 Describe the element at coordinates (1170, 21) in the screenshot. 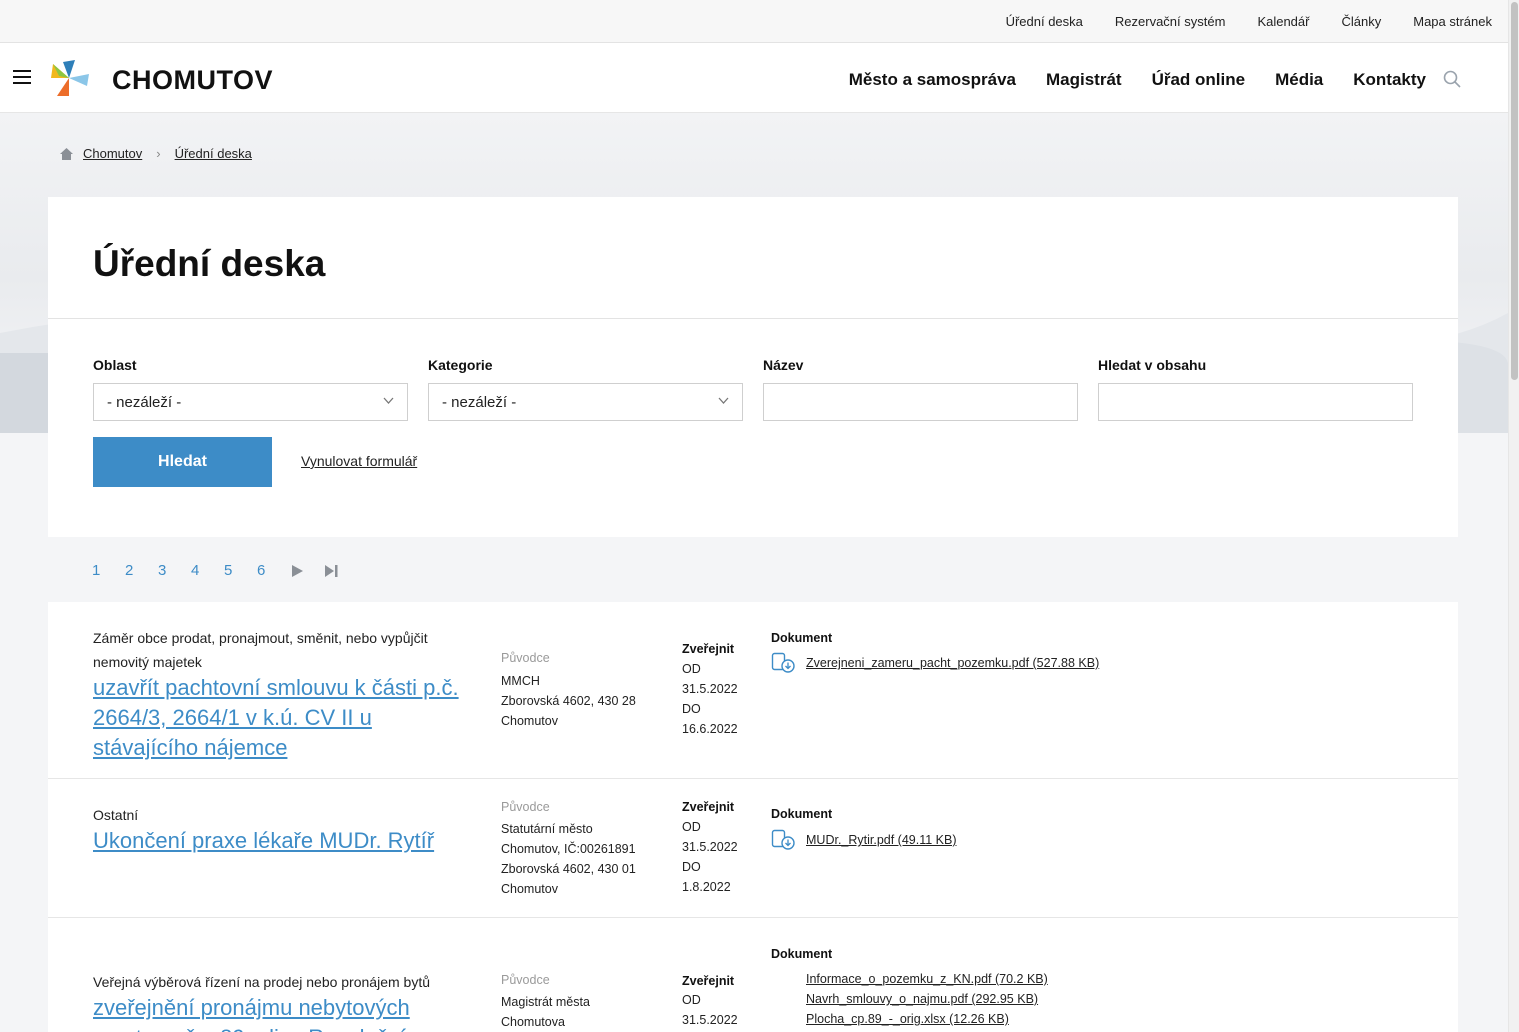

I see `utility-link-rezervacni-system: Rezervační systém` at that location.